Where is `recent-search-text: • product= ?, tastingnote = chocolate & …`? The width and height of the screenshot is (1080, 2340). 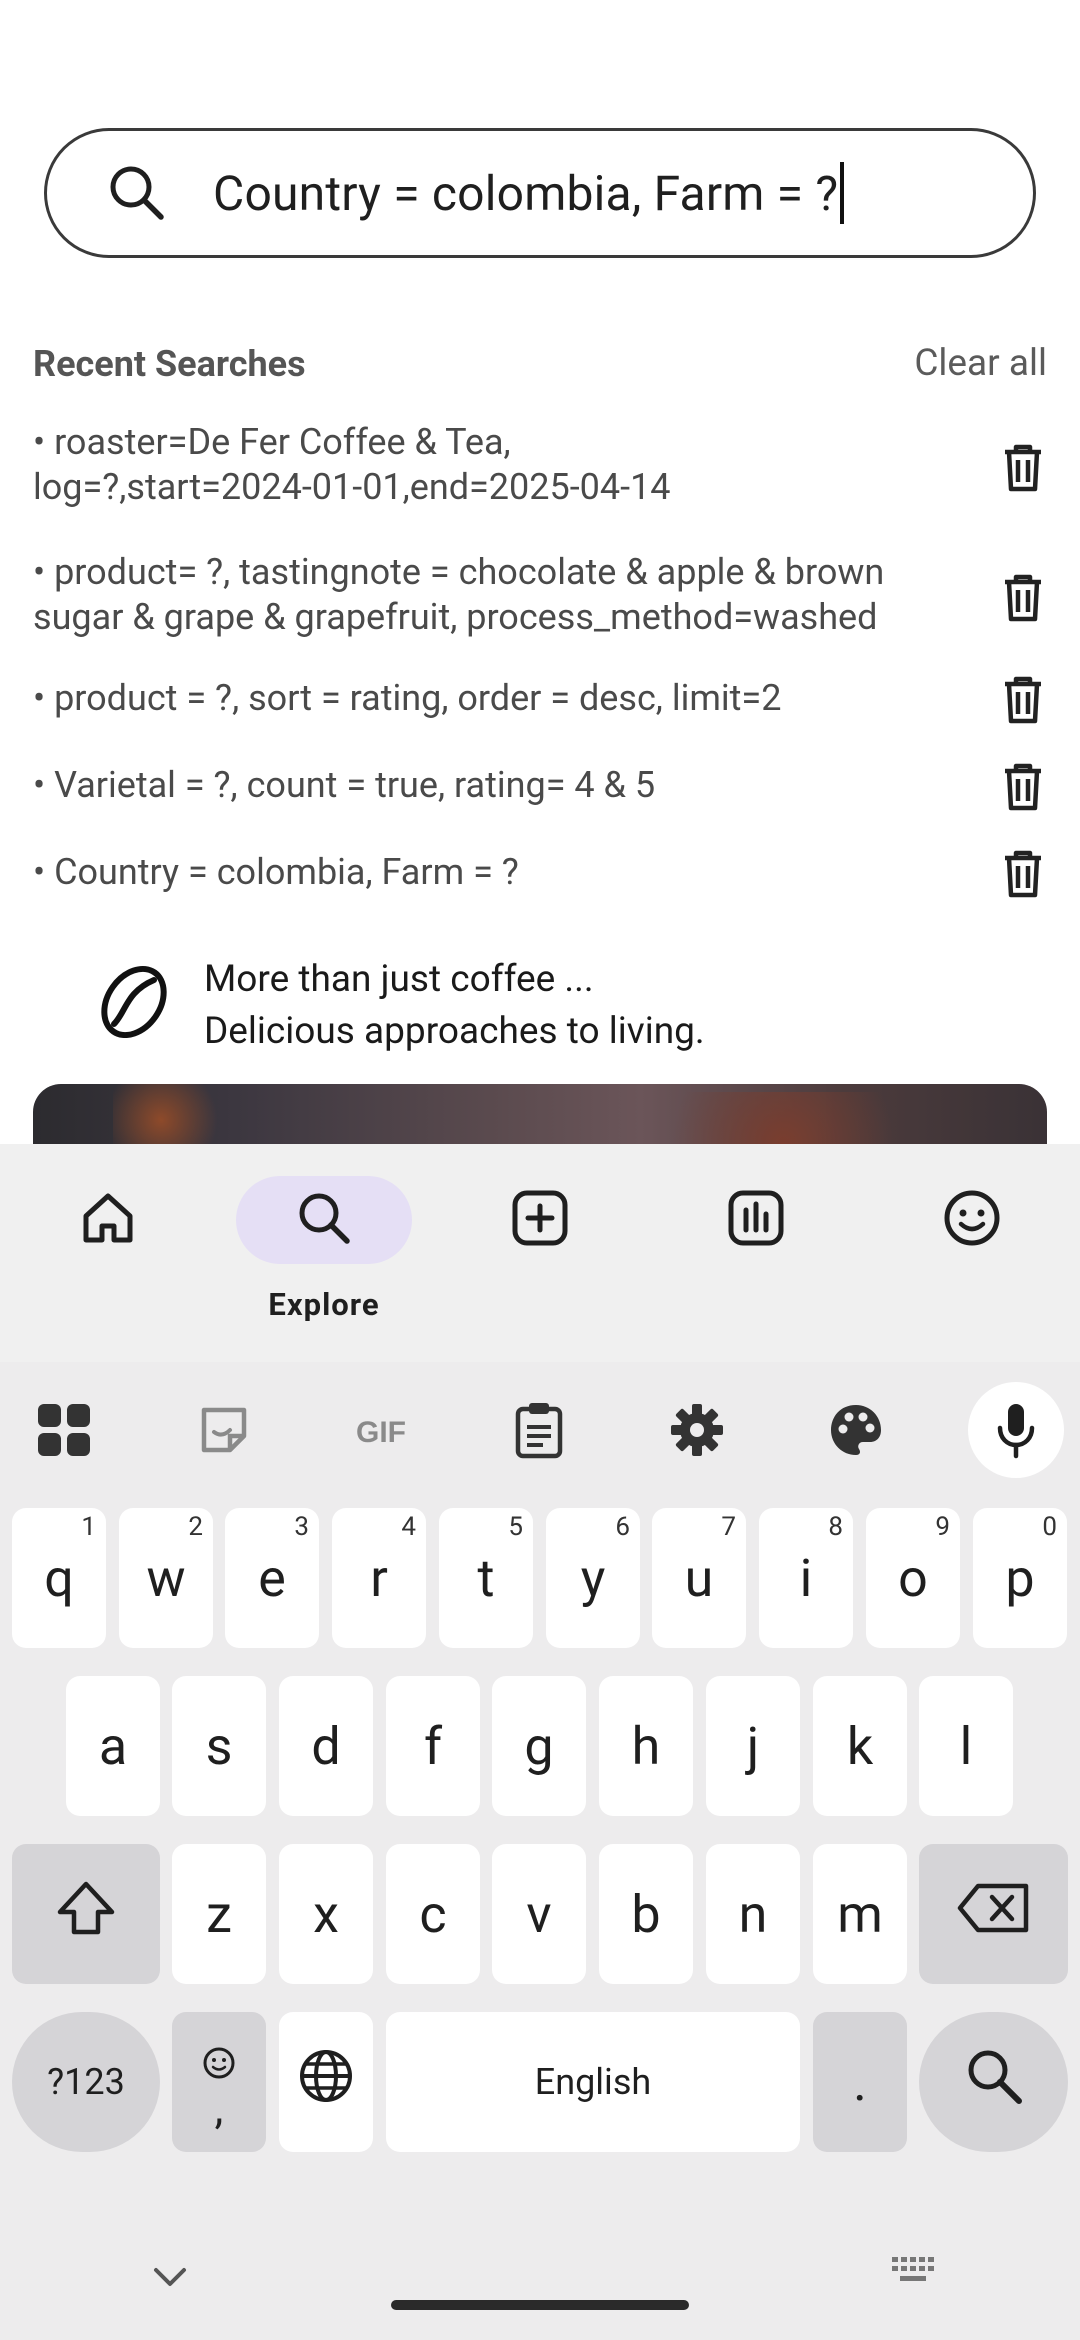 recent-search-text: • product= ?, tastingnote = chocolate & … is located at coordinates (459, 594).